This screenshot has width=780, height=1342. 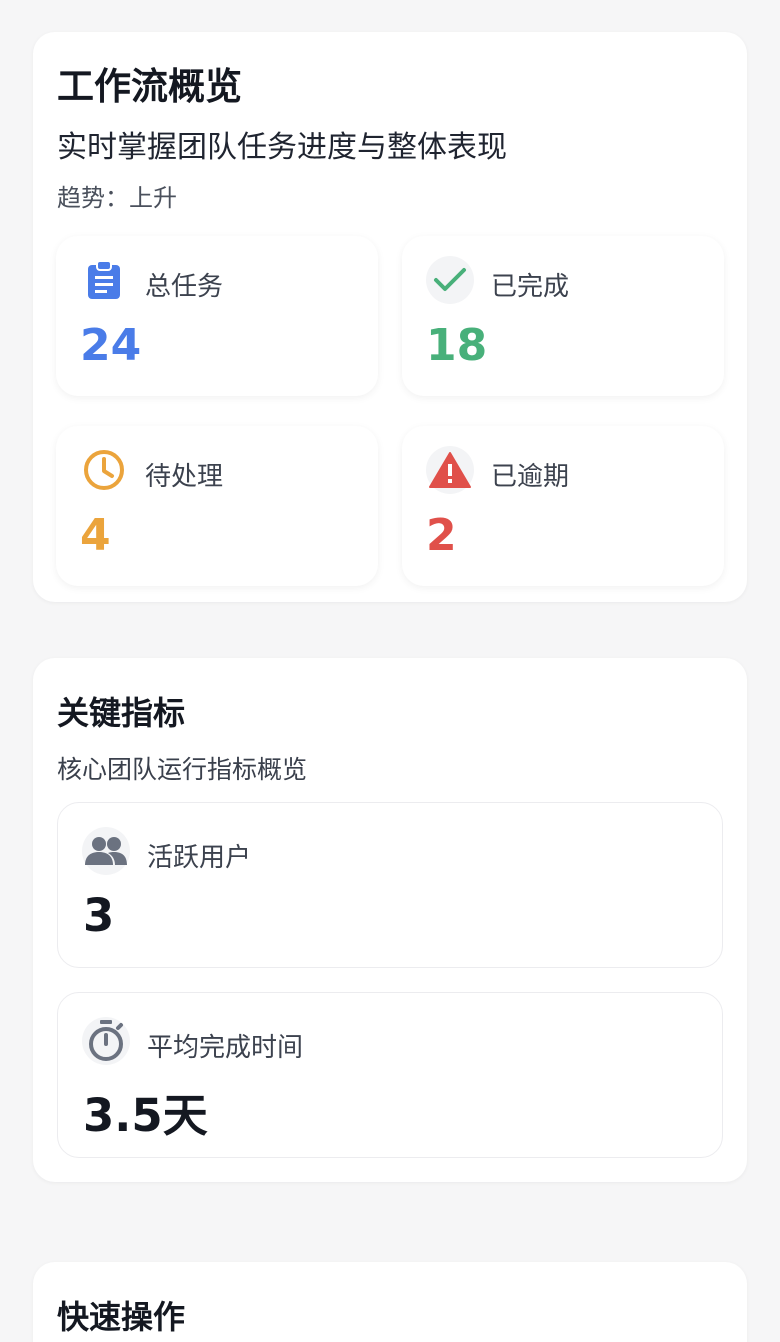 I want to click on stopwatch-icon, so click(x=106, y=1041).